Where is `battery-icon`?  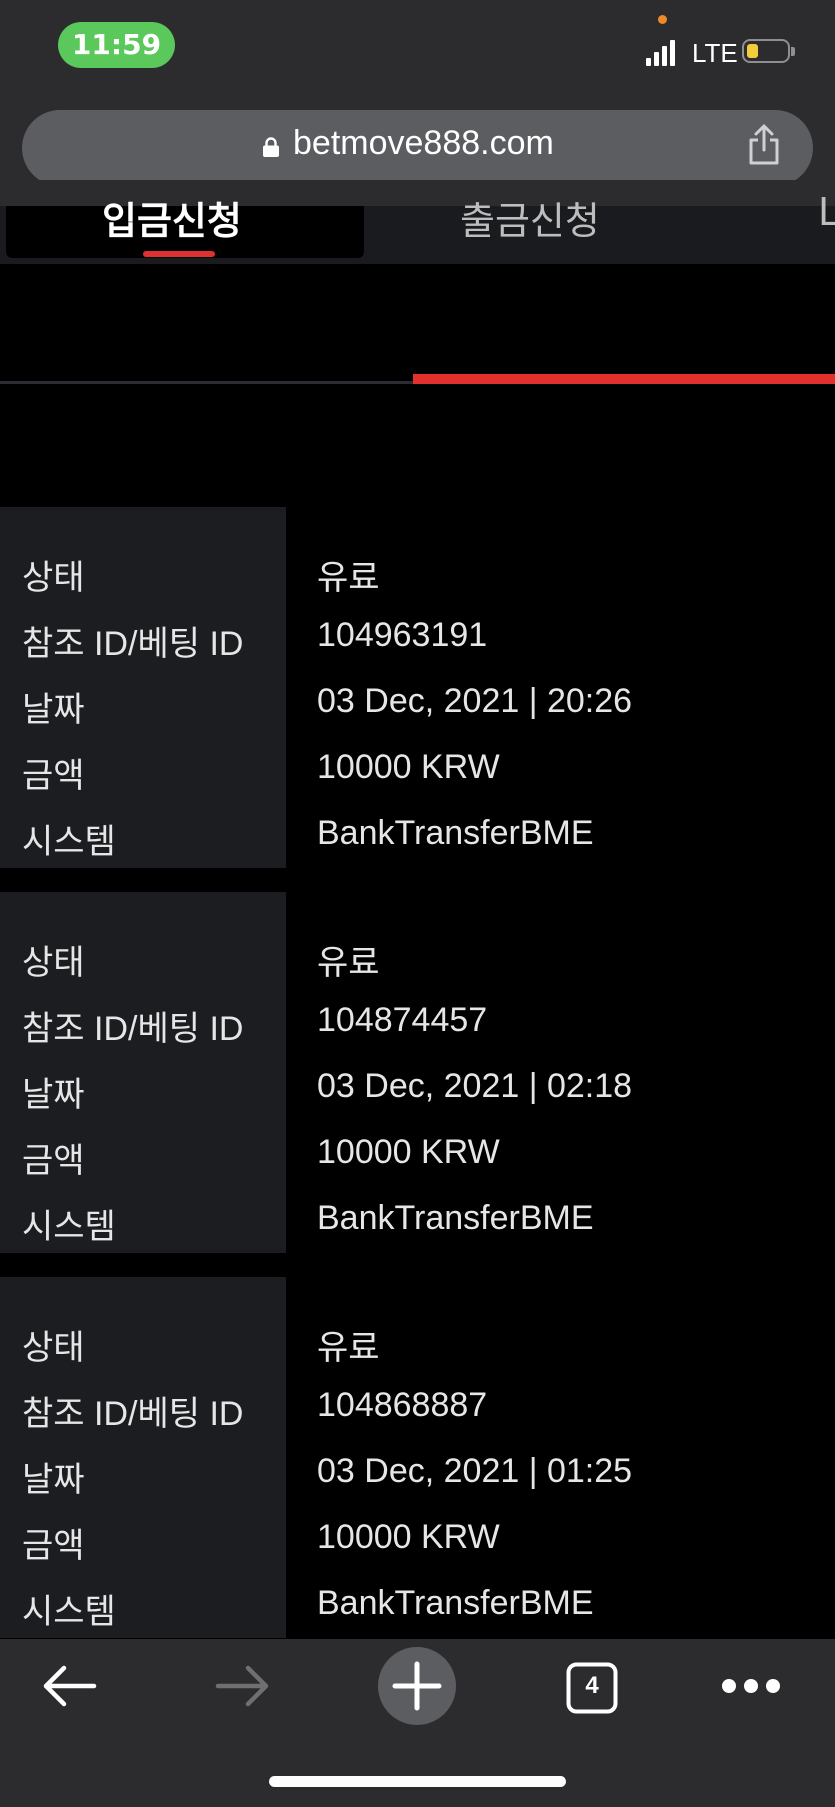 battery-icon is located at coordinates (768, 51).